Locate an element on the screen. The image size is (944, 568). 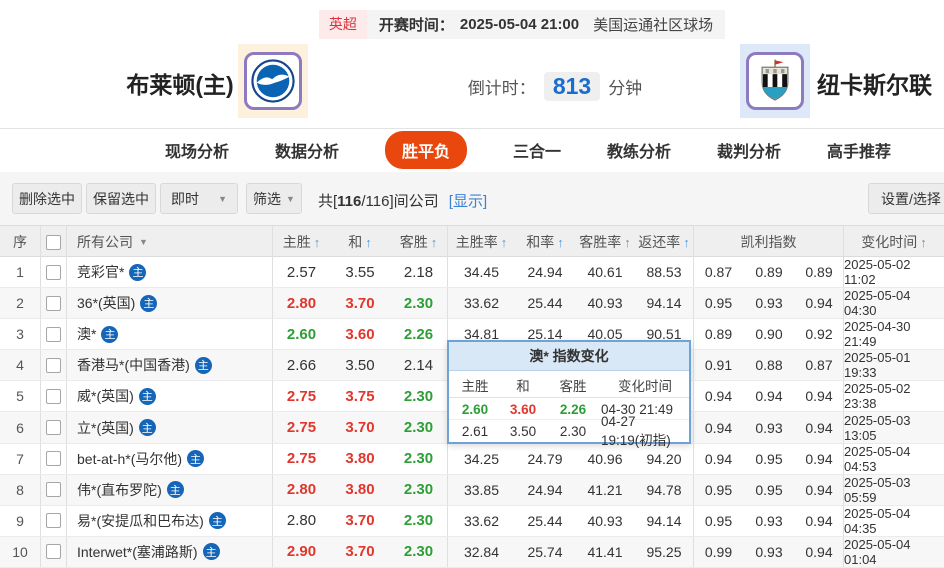
countdown-unit: 分钟 is located at coordinates (625, 88).